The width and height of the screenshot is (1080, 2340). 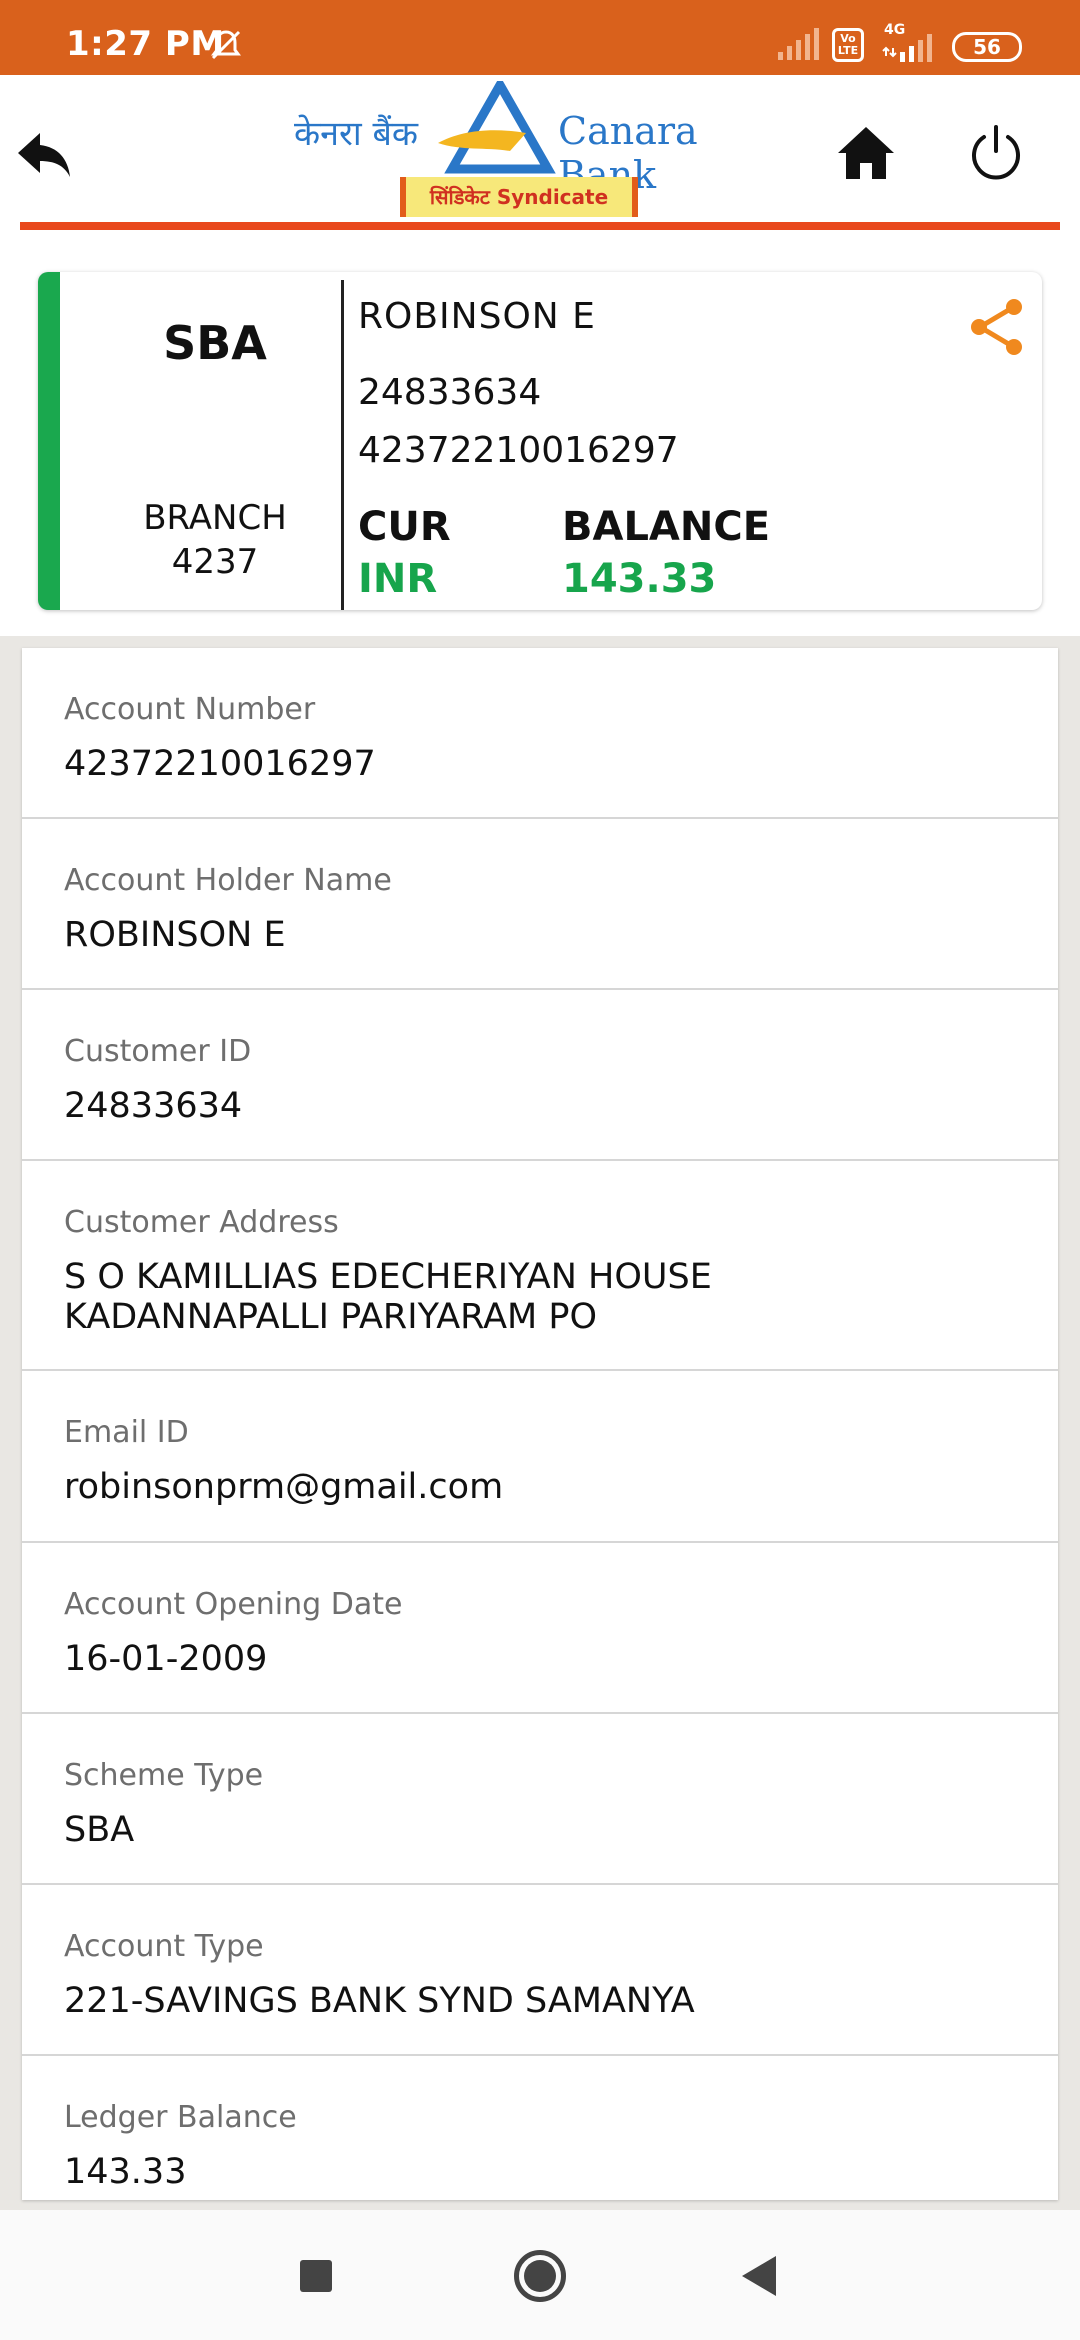 What do you see at coordinates (519, 197) in the screenshot?
I see `syndicate-banner: सिंडिकेट Syndicate` at bounding box center [519, 197].